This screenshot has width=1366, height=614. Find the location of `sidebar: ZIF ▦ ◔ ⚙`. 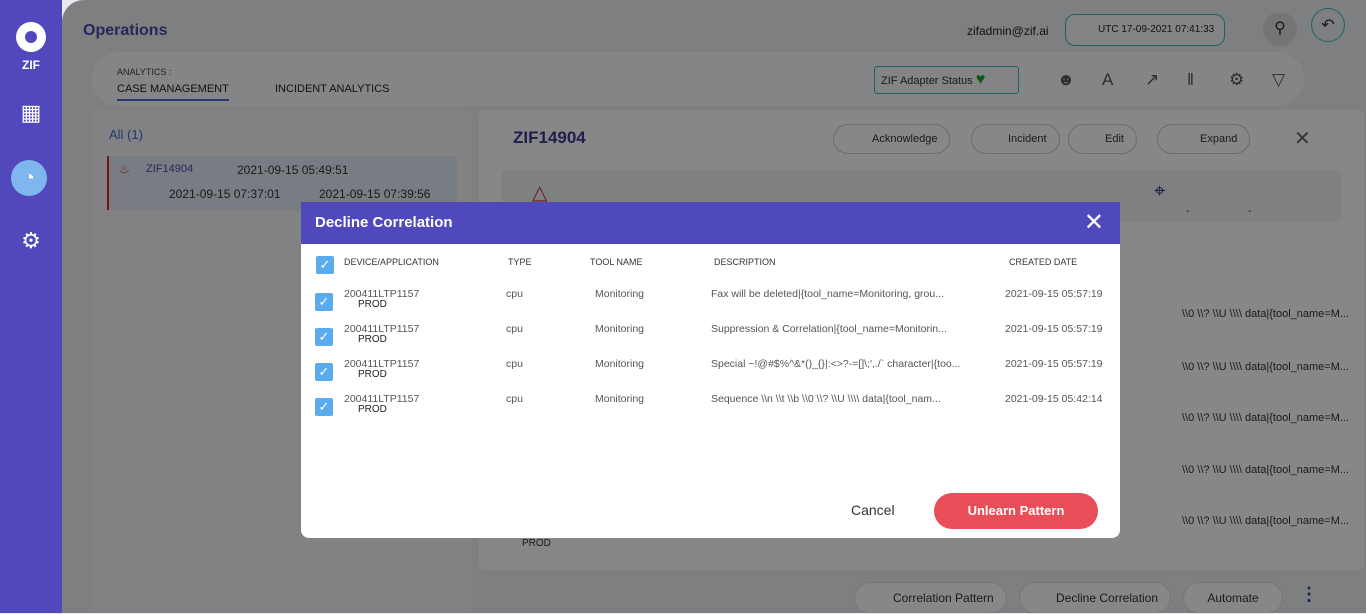

sidebar: ZIF ▦ ◔ ⚙ is located at coordinates (31, 306).